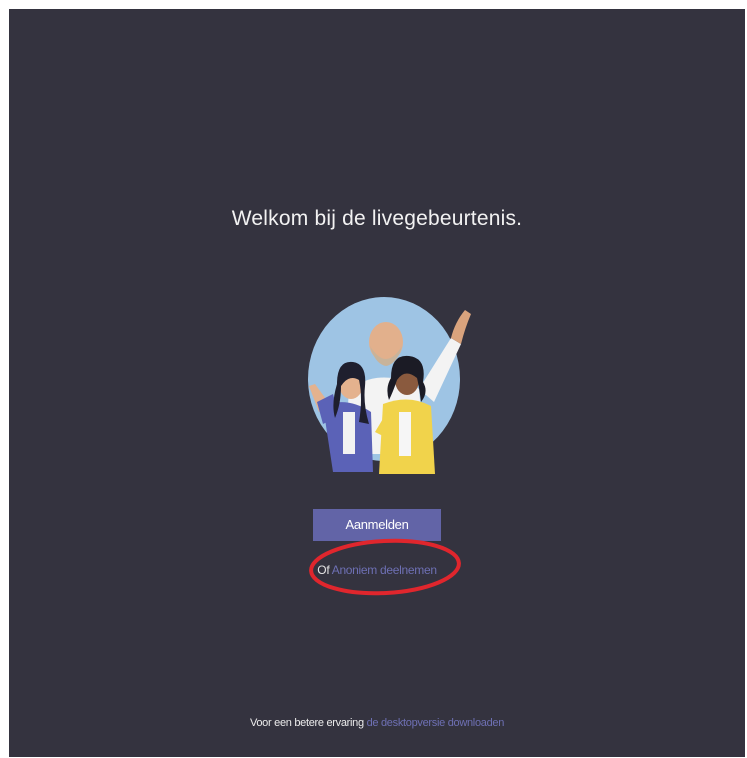  What do you see at coordinates (306, 723) in the screenshot?
I see `footer-text: Voor een betere ervaring` at bounding box center [306, 723].